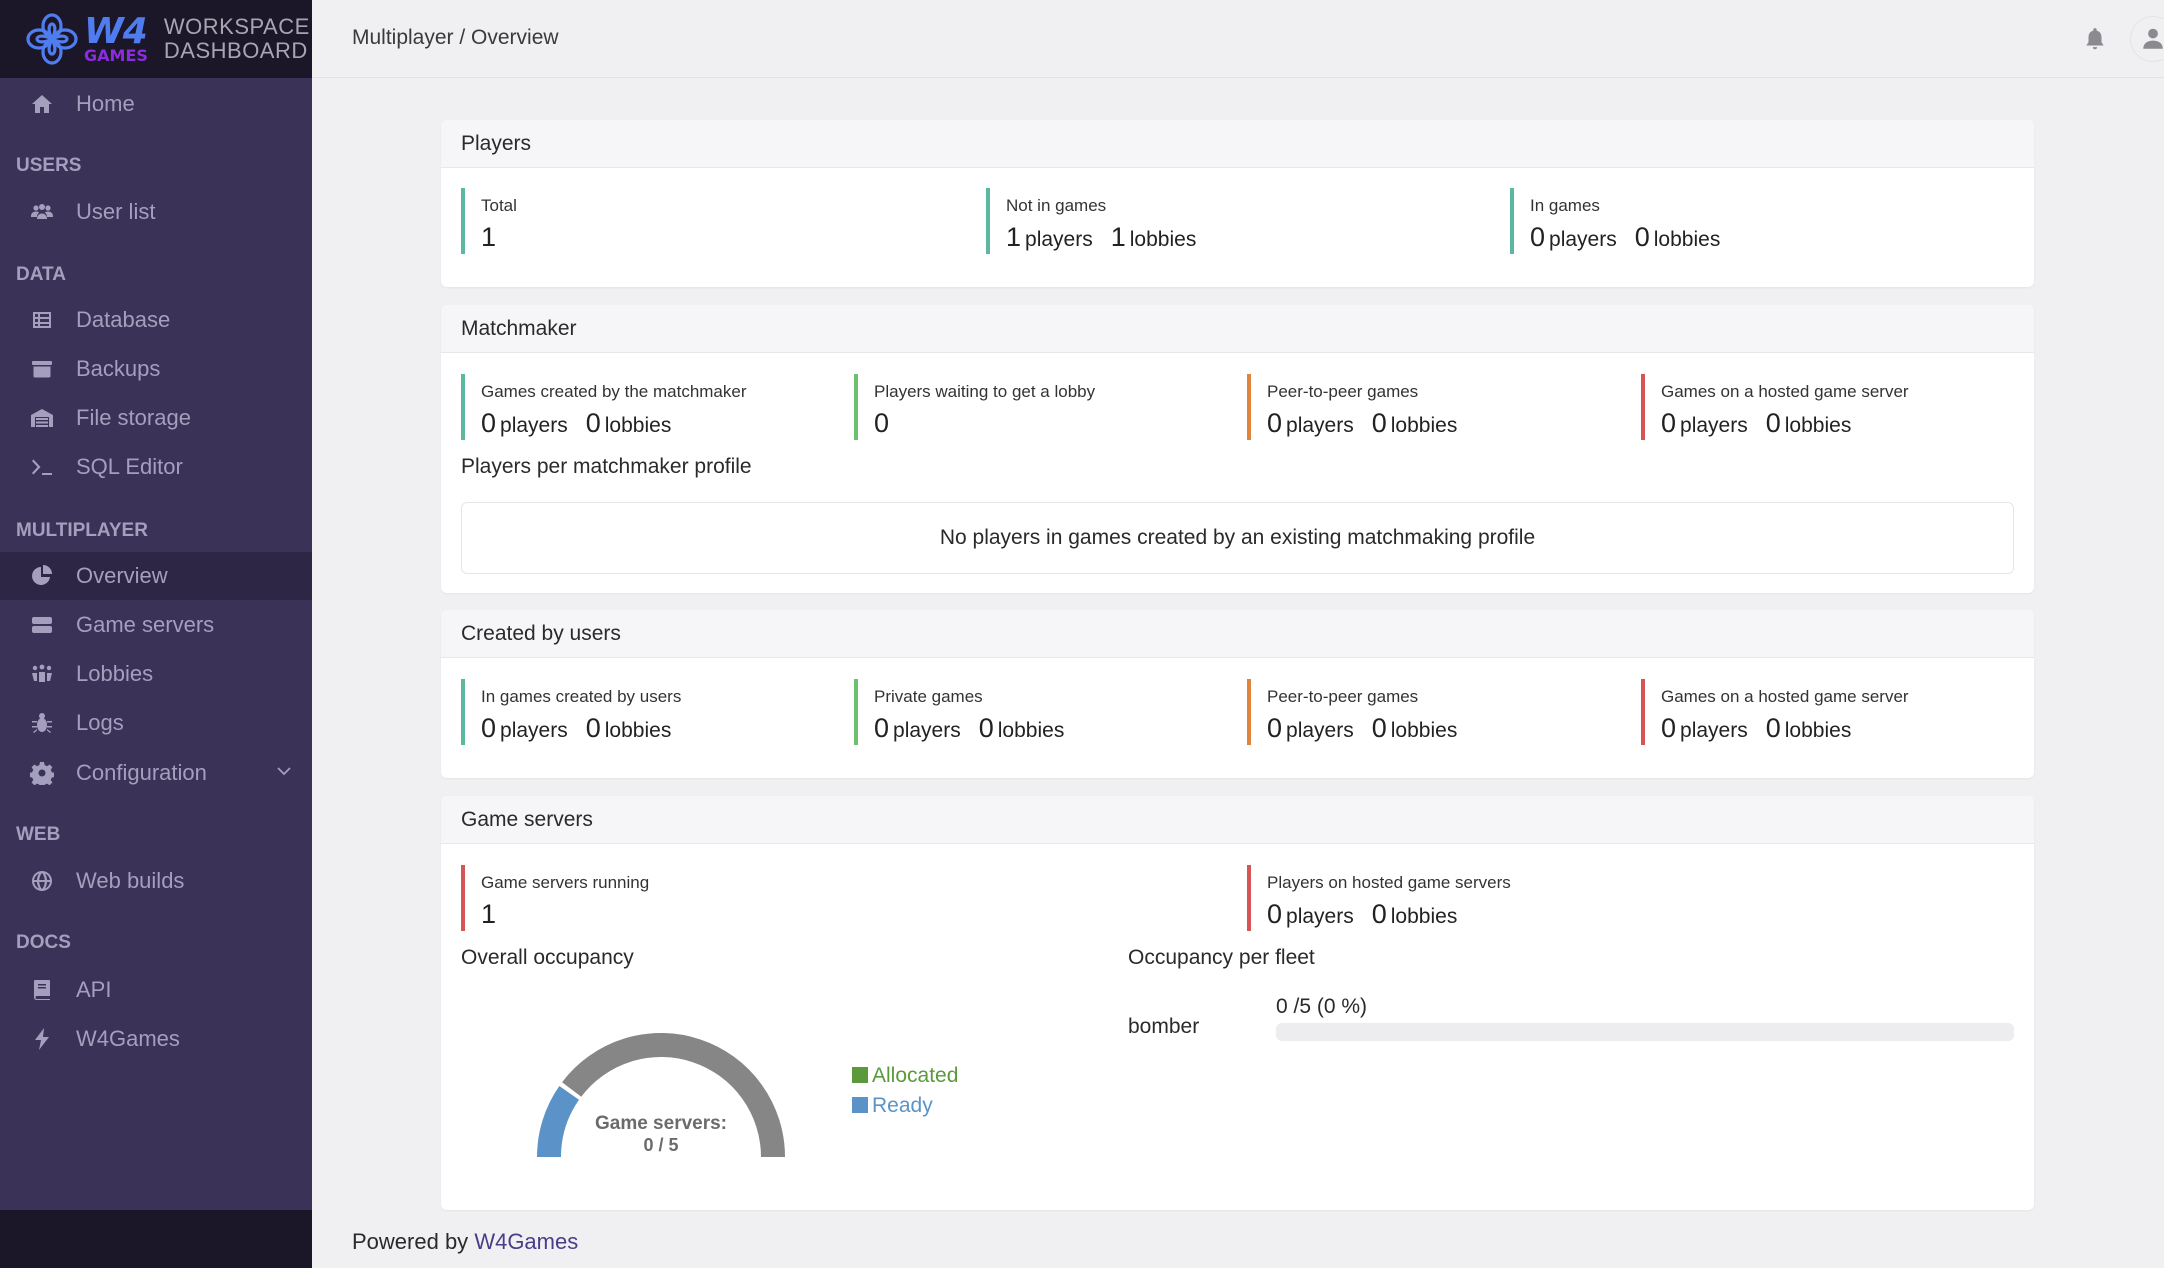 The height and width of the screenshot is (1268, 2164). I want to click on app-title-line1: WORKSPACE, so click(236, 26).